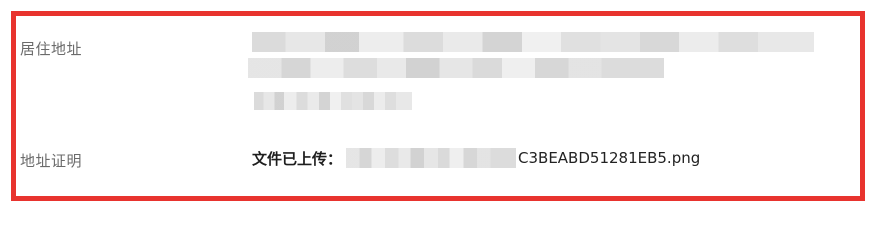  I want to click on redacted-filename, so click(431, 158).